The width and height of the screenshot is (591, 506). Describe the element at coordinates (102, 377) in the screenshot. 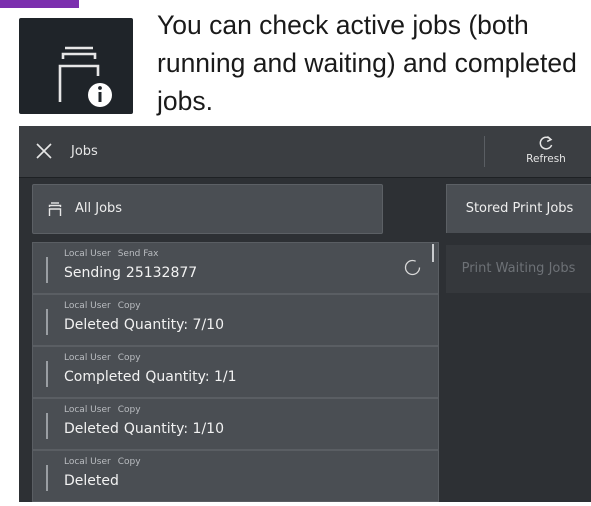

I see `job-status: Completed` at that location.